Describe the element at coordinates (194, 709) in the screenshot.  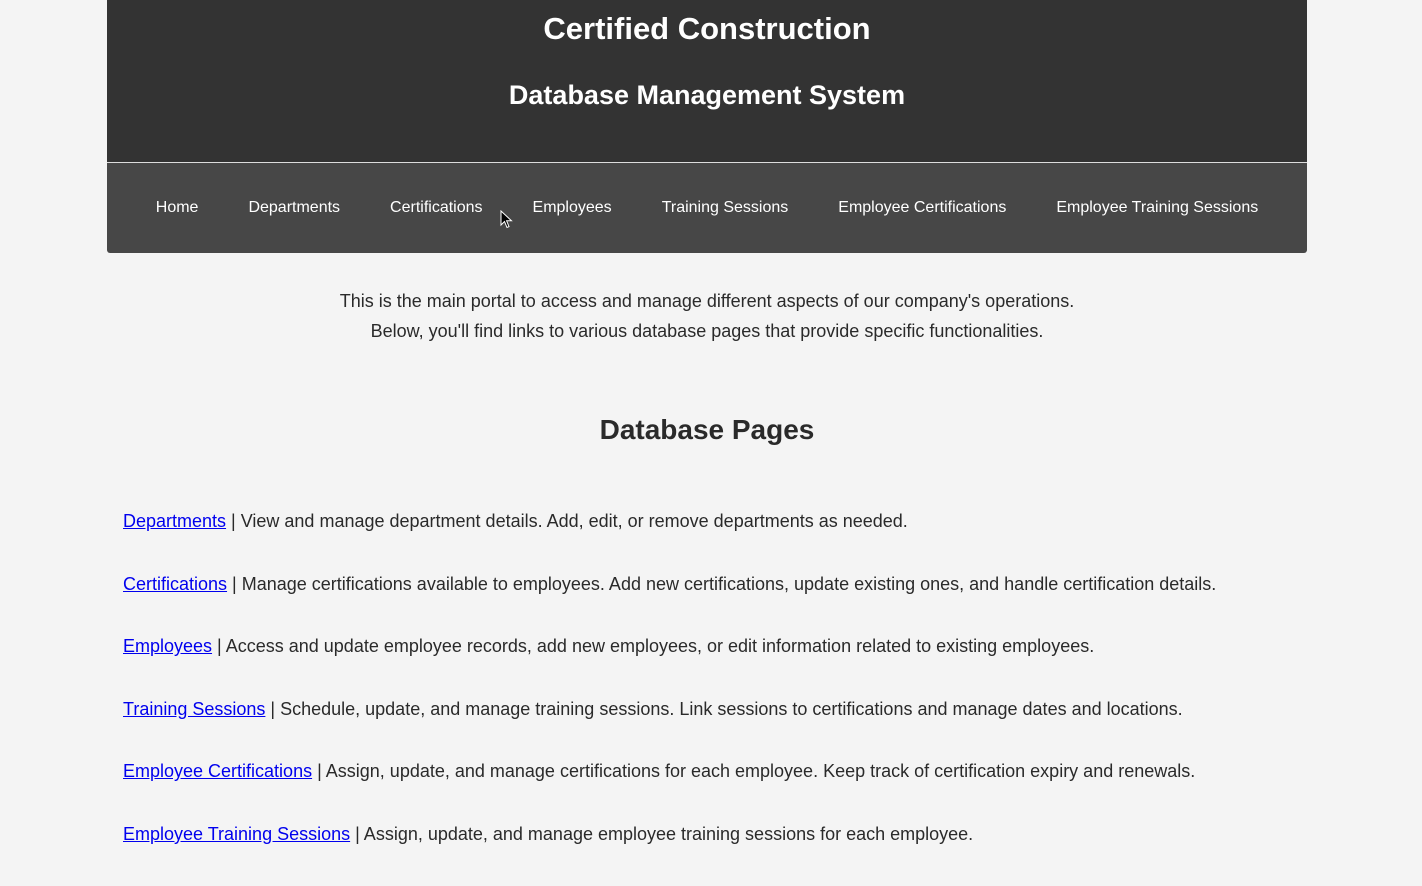
I see `link-training-sessions: Training Sessions` at that location.